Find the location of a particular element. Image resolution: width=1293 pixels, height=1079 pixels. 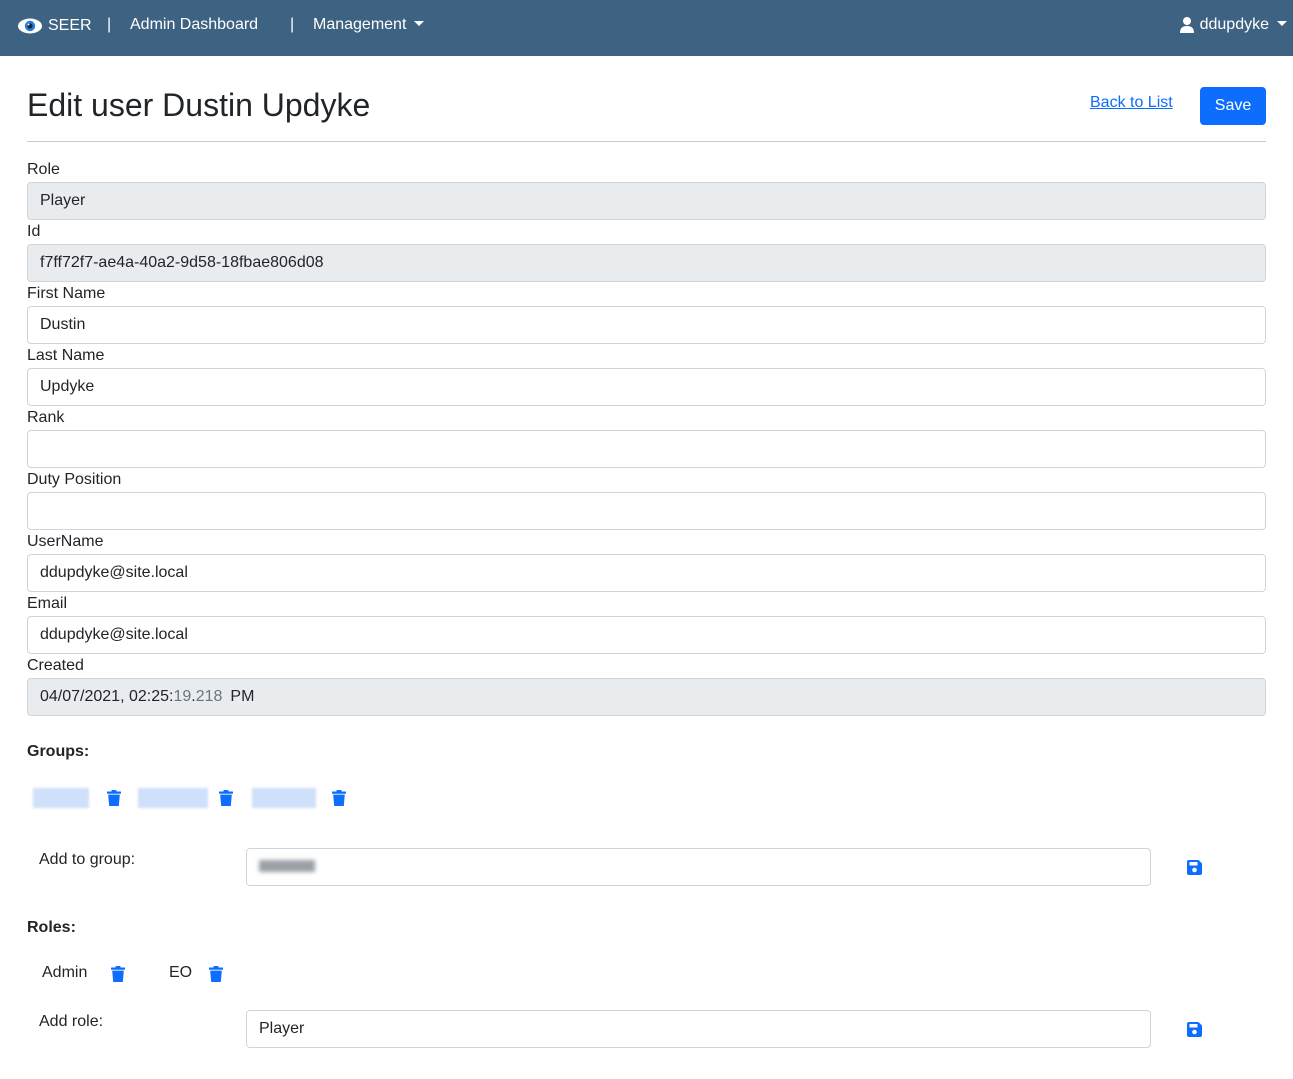

management-label: Management is located at coordinates (360, 24).